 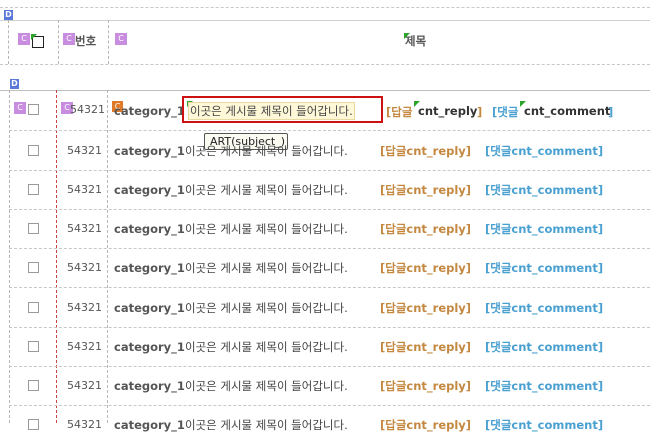 I want to click on column-header-title: 제목, so click(x=416, y=41).